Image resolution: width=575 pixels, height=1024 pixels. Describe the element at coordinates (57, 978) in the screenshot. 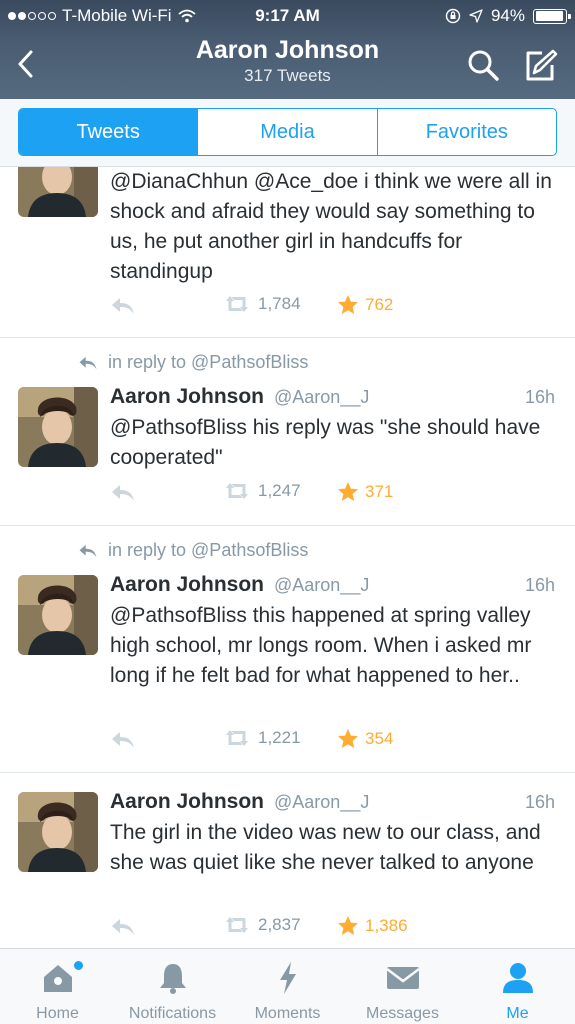

I see `home-icon` at that location.